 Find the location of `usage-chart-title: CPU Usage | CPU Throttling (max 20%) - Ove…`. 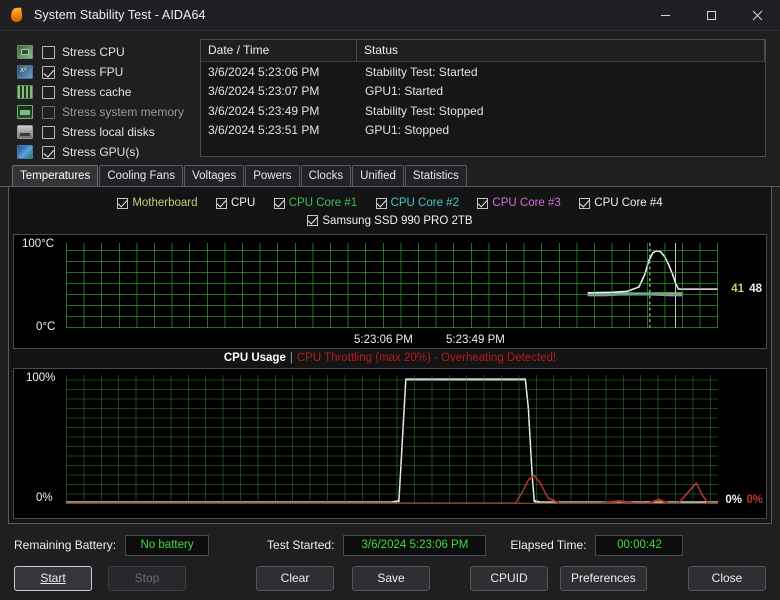

usage-chart-title: CPU Usage | CPU Throttling (max 20%) - Ove… is located at coordinates (390, 357).